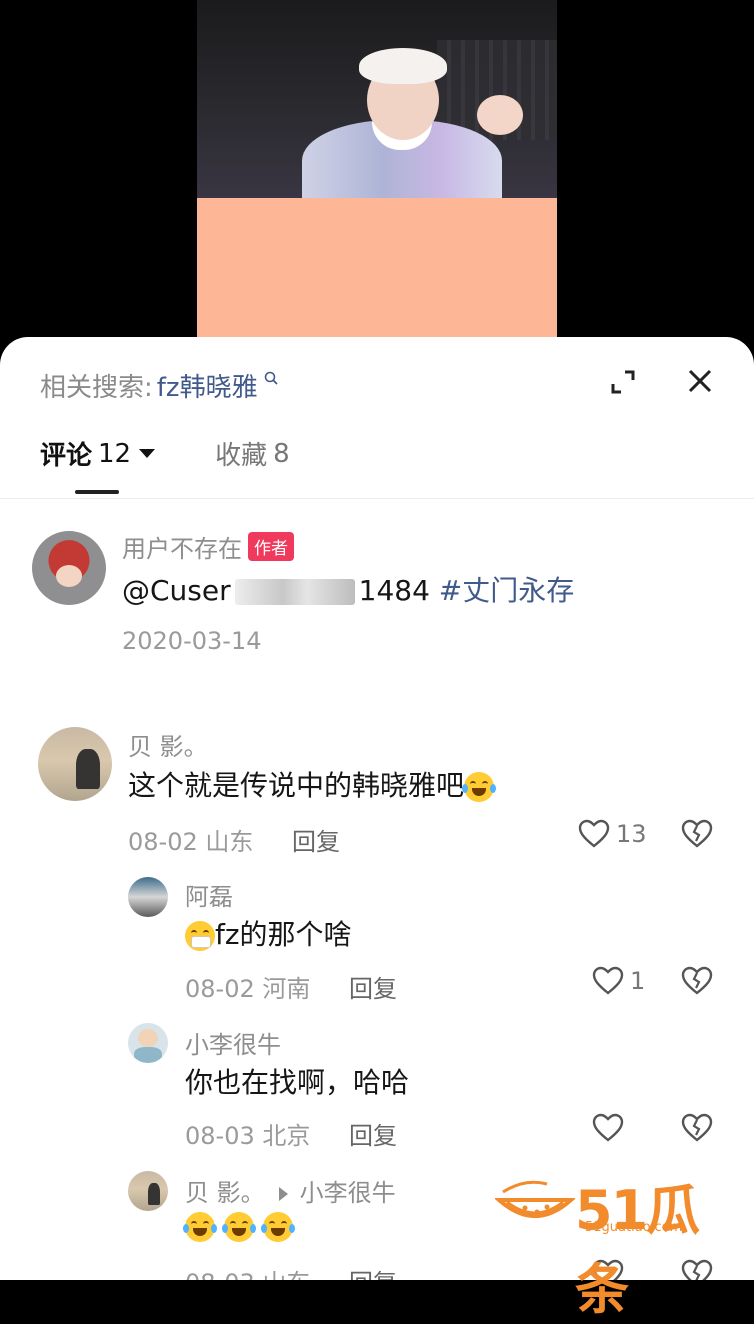  Describe the element at coordinates (283, 1194) in the screenshot. I see `reply-to-arrow-icon` at that location.